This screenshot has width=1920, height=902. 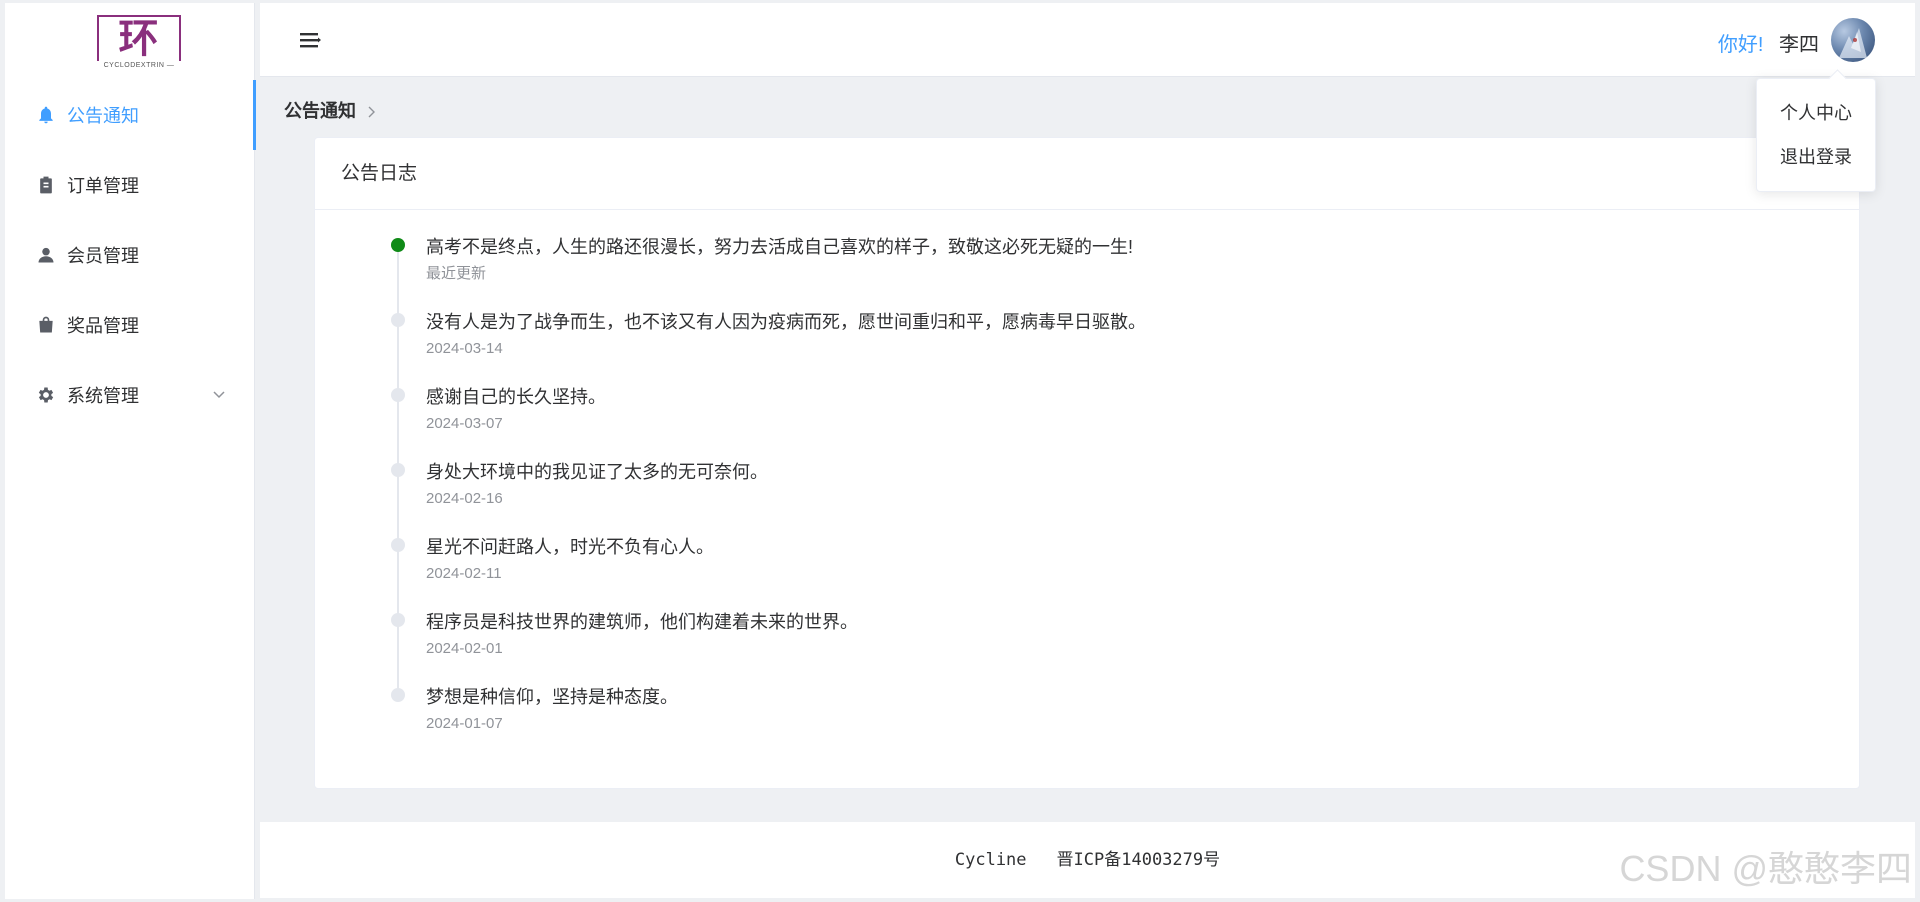 I want to click on sidebar-menu: 公告通知 订单管理 会员管理 奖品管理 系统管理, so click(x=130, y=255).